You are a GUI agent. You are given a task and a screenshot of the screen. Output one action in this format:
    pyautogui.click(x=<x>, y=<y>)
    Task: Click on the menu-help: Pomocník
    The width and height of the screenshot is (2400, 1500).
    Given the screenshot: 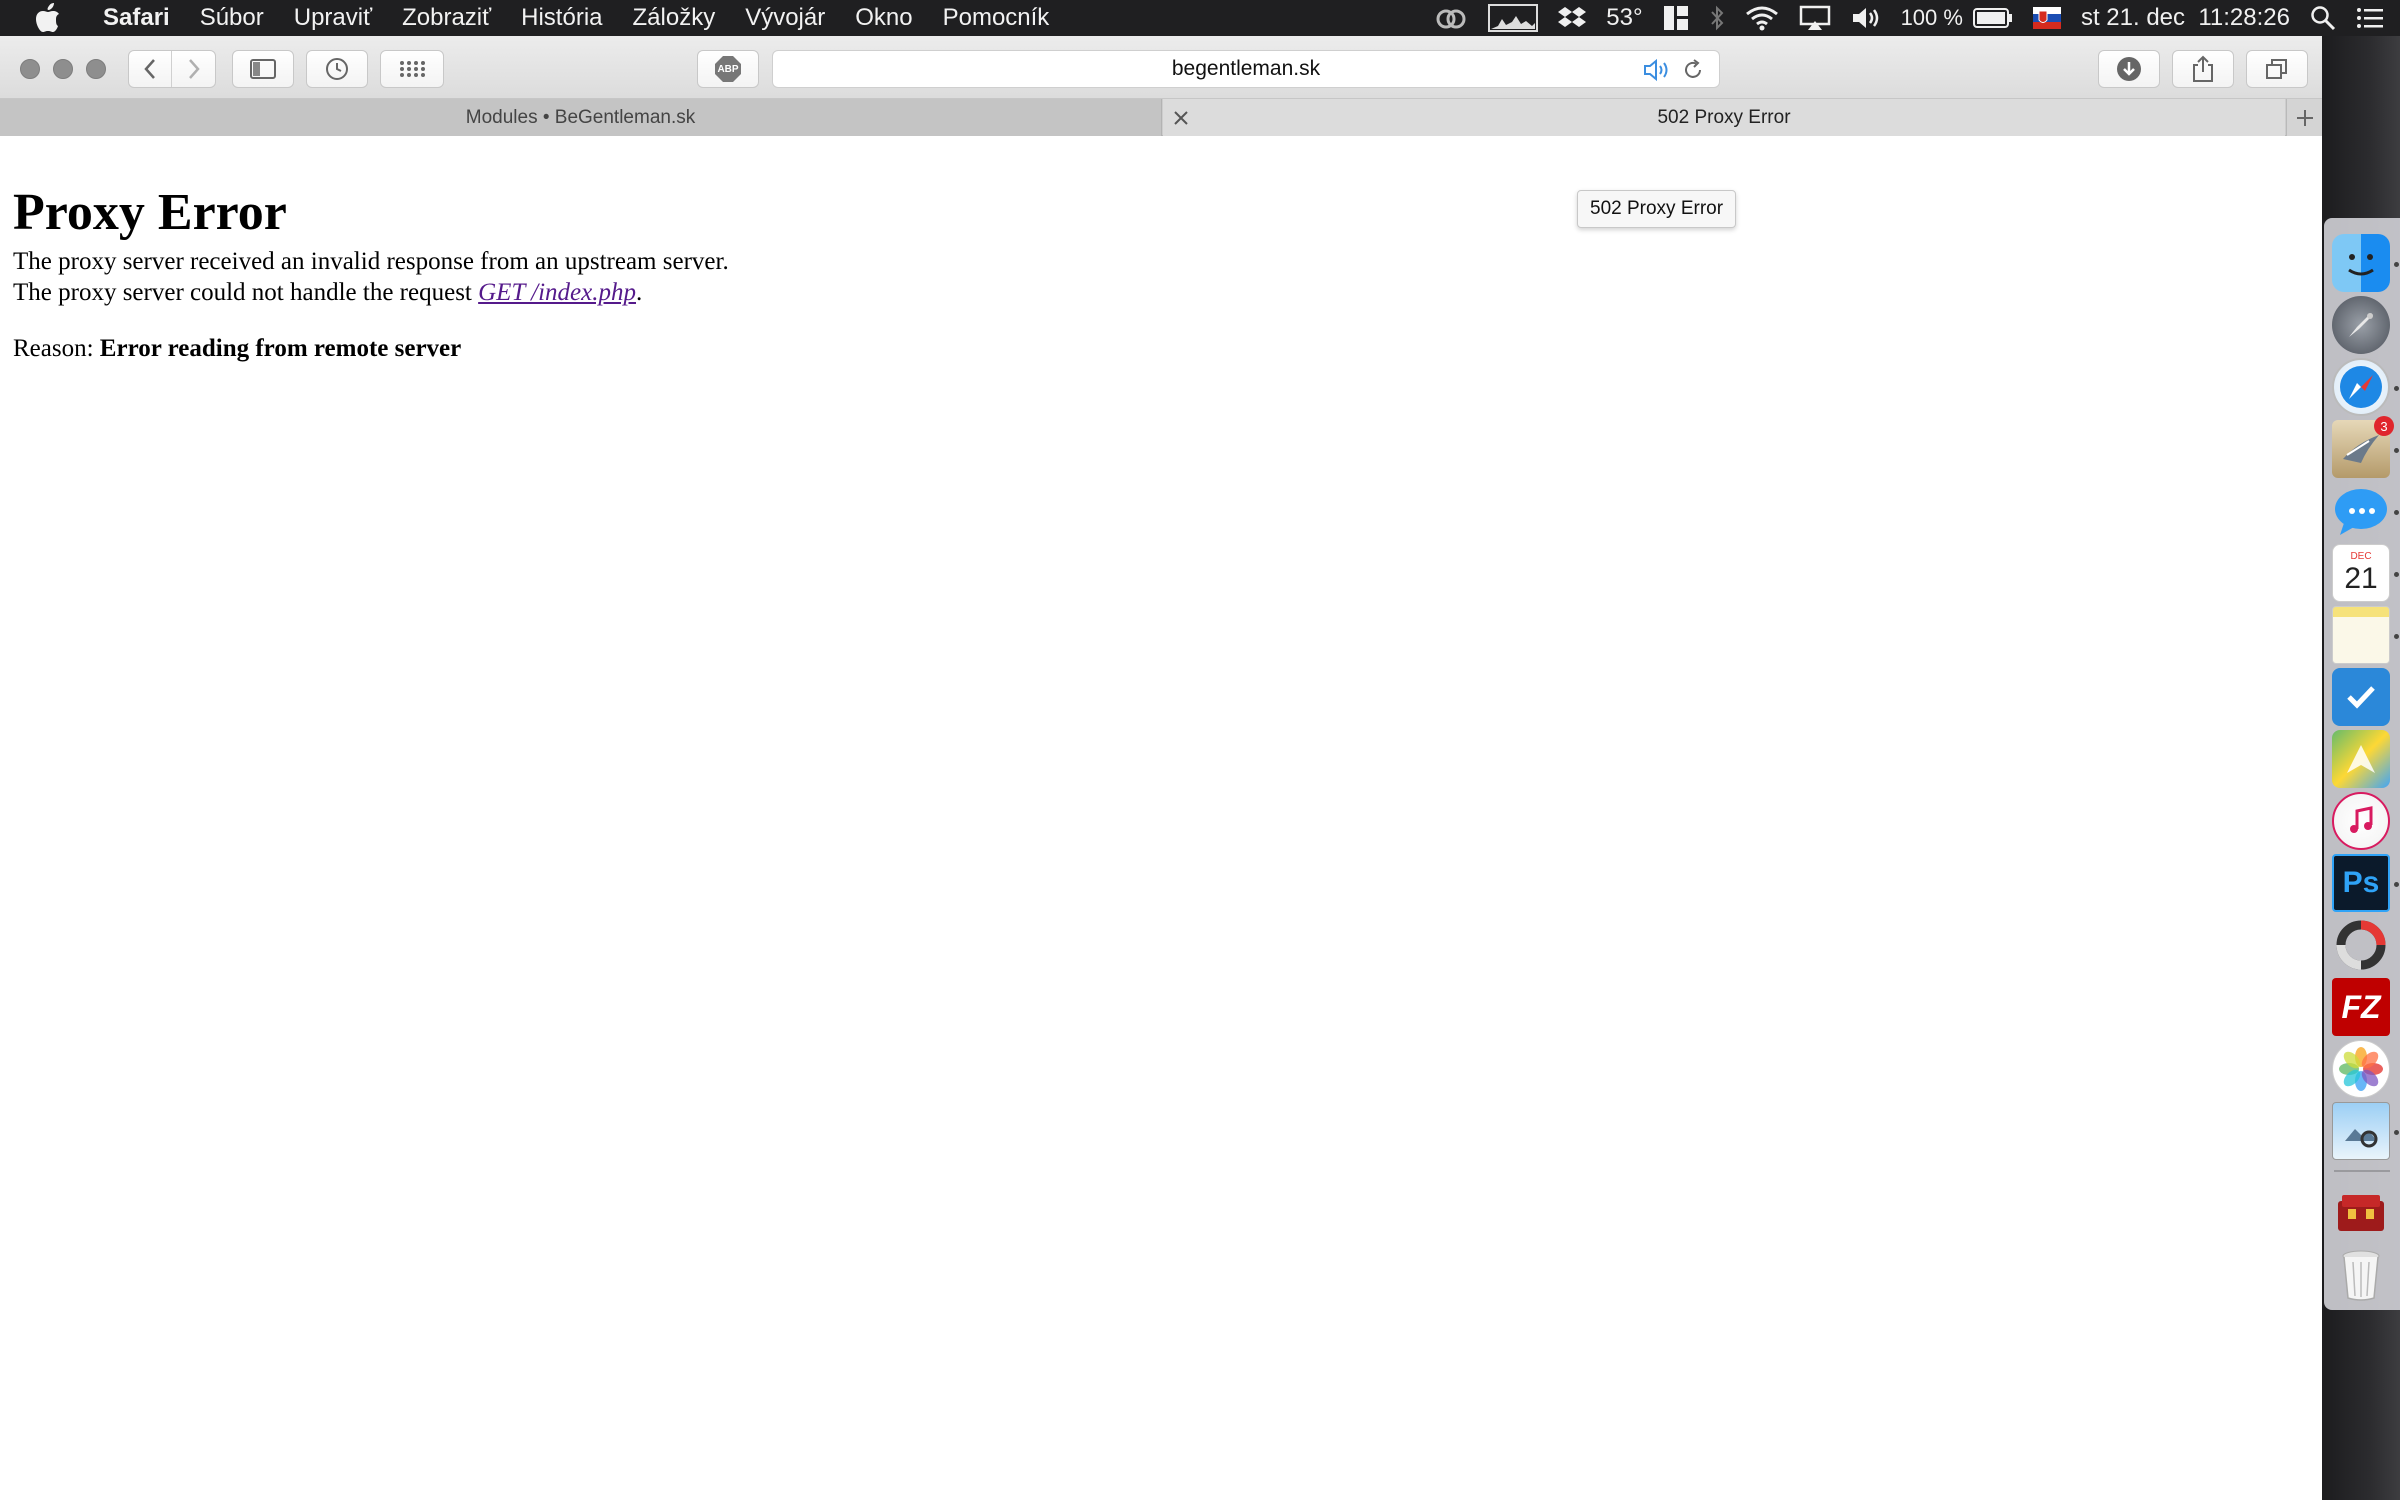 What is the action you would take?
    pyautogui.click(x=996, y=18)
    